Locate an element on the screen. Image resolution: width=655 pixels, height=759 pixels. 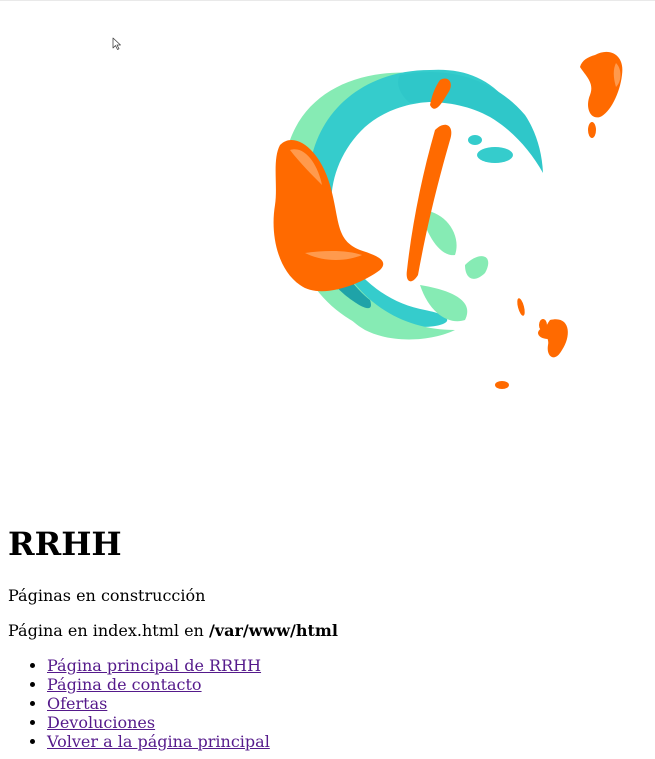
browser-top-edge is located at coordinates (327, 0).